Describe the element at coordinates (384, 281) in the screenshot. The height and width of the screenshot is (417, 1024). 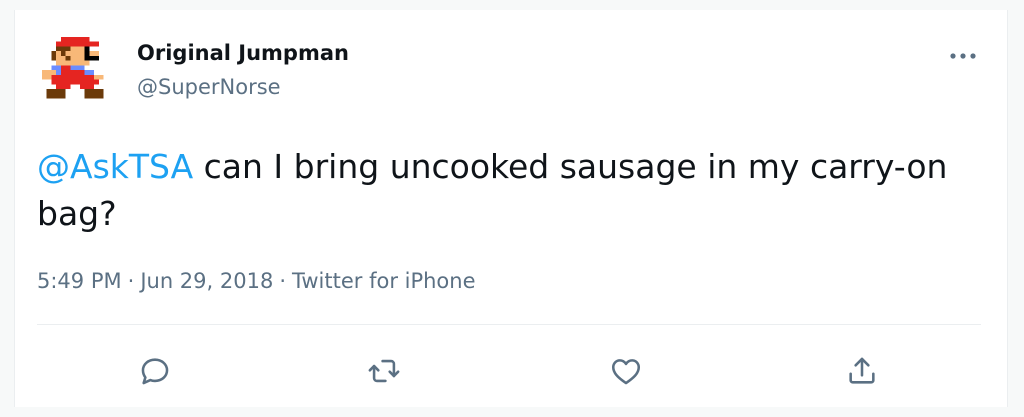
I see `tweet-source: Twitter for iPhone` at that location.